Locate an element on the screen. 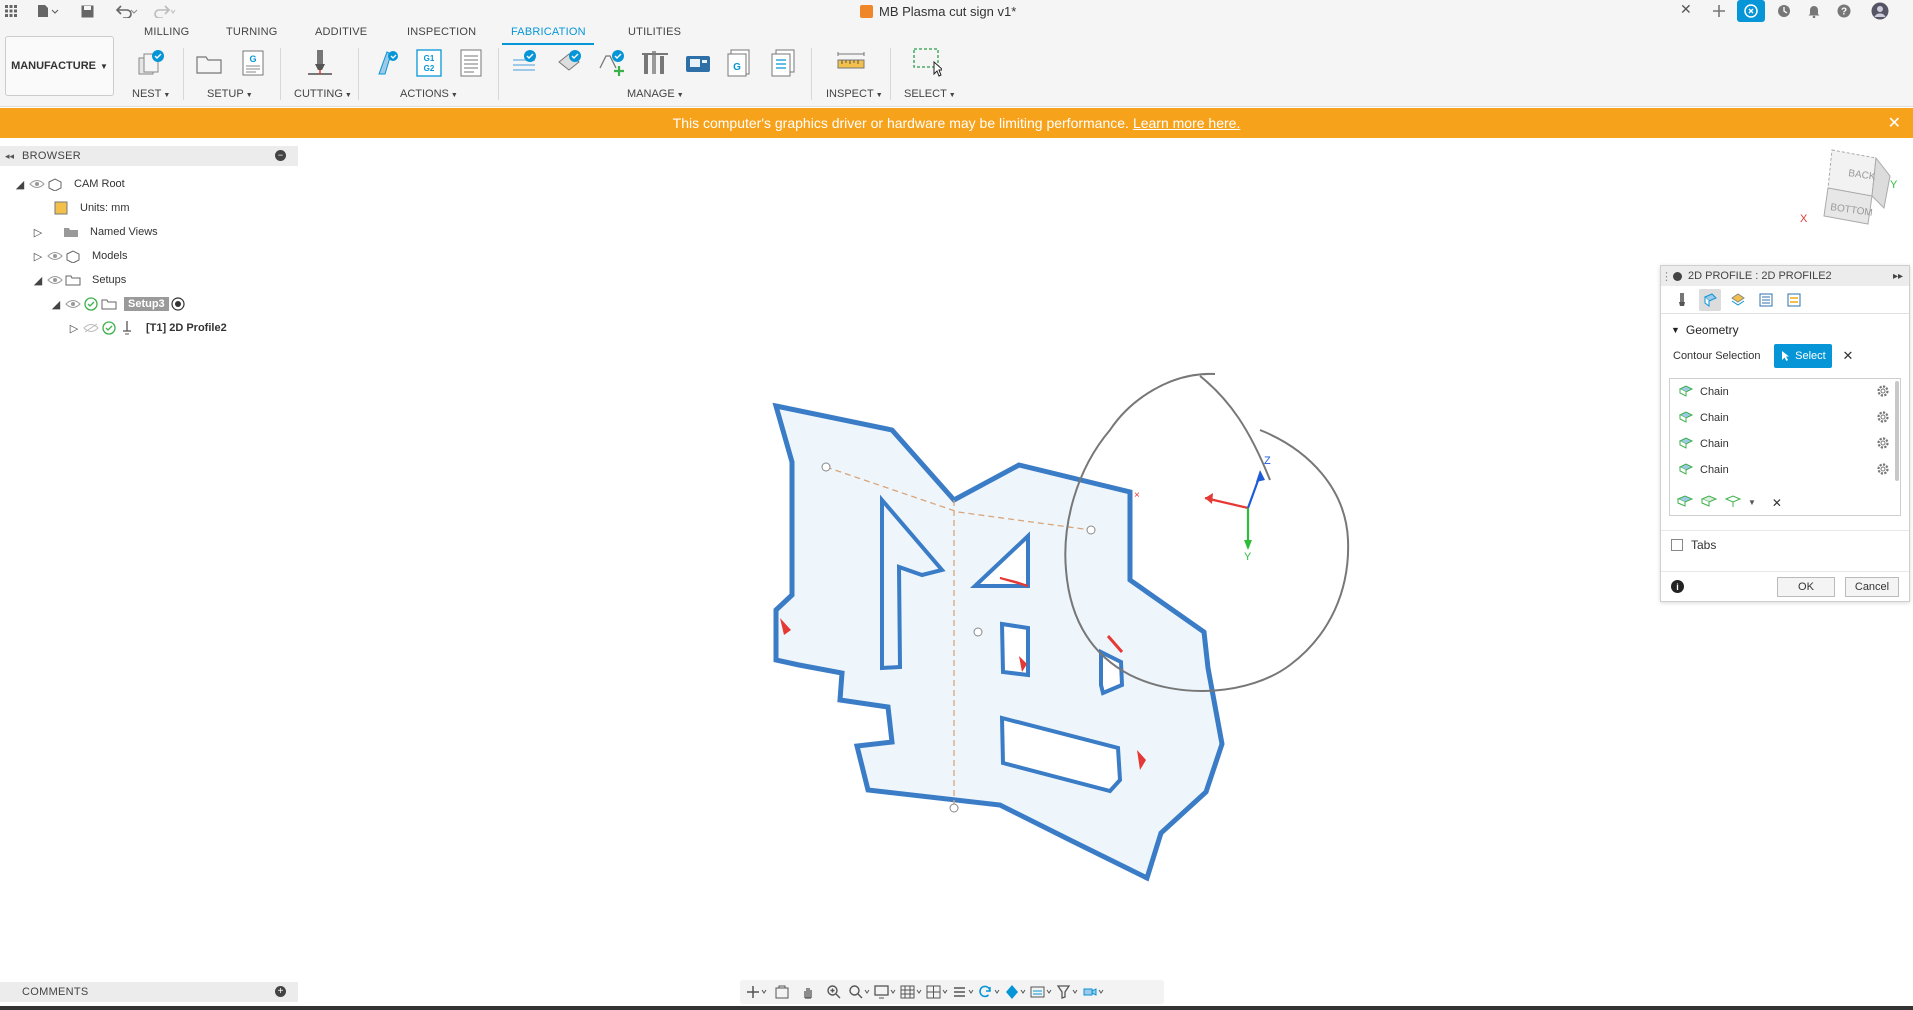  measure-icon is located at coordinates (851, 63).